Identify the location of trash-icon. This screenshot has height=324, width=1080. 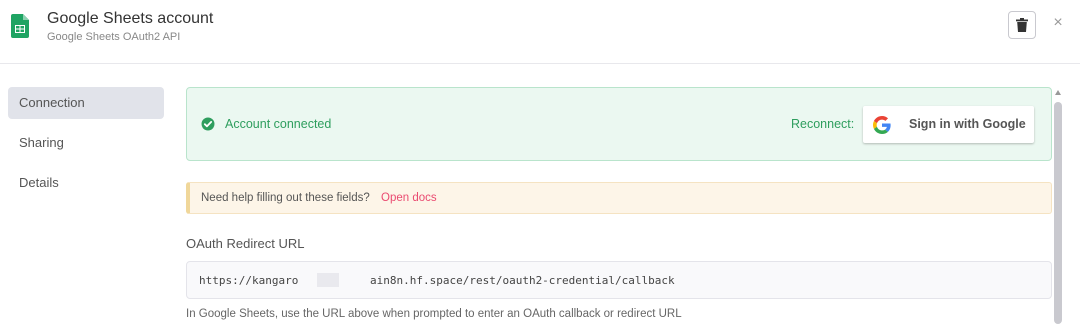
(1022, 25).